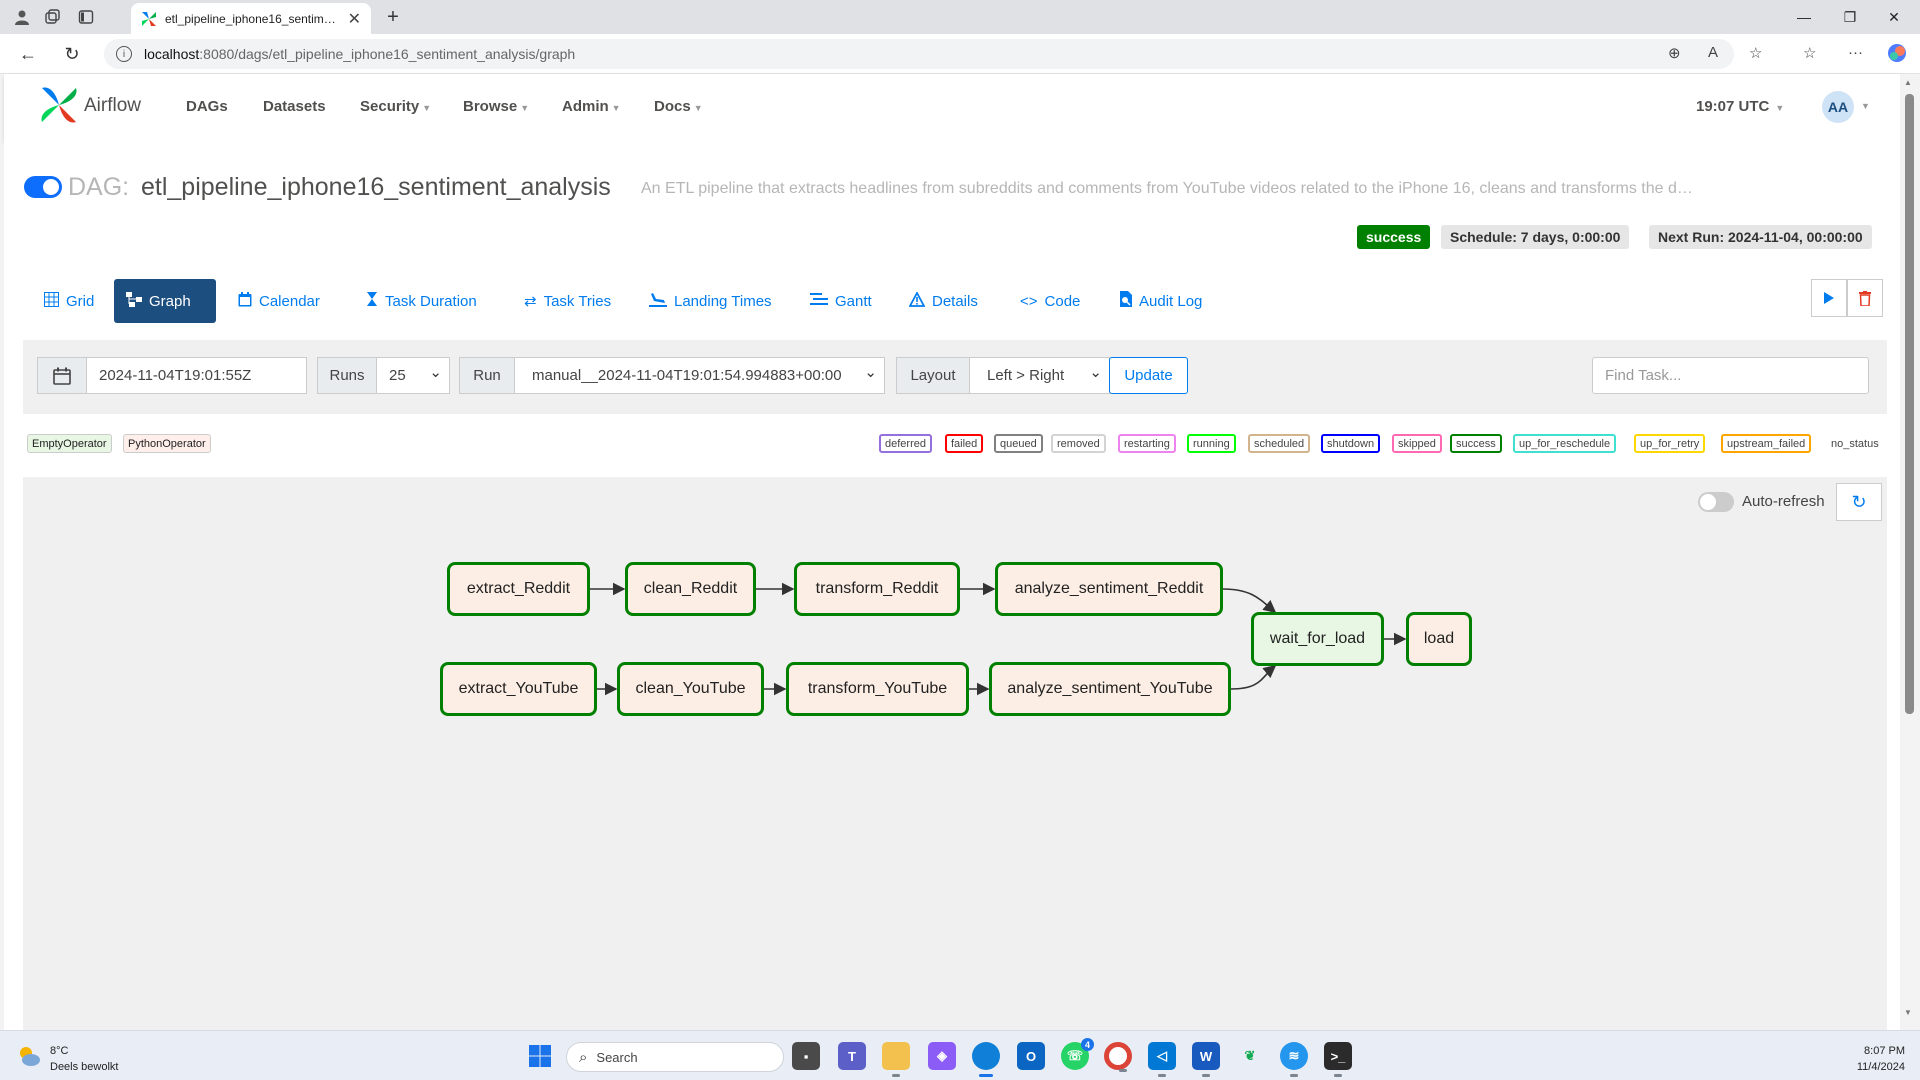 This screenshot has height=1080, width=1920. Describe the element at coordinates (1110, 689) in the screenshot. I see `task-node: analyze_sentiment_YouTube` at that location.